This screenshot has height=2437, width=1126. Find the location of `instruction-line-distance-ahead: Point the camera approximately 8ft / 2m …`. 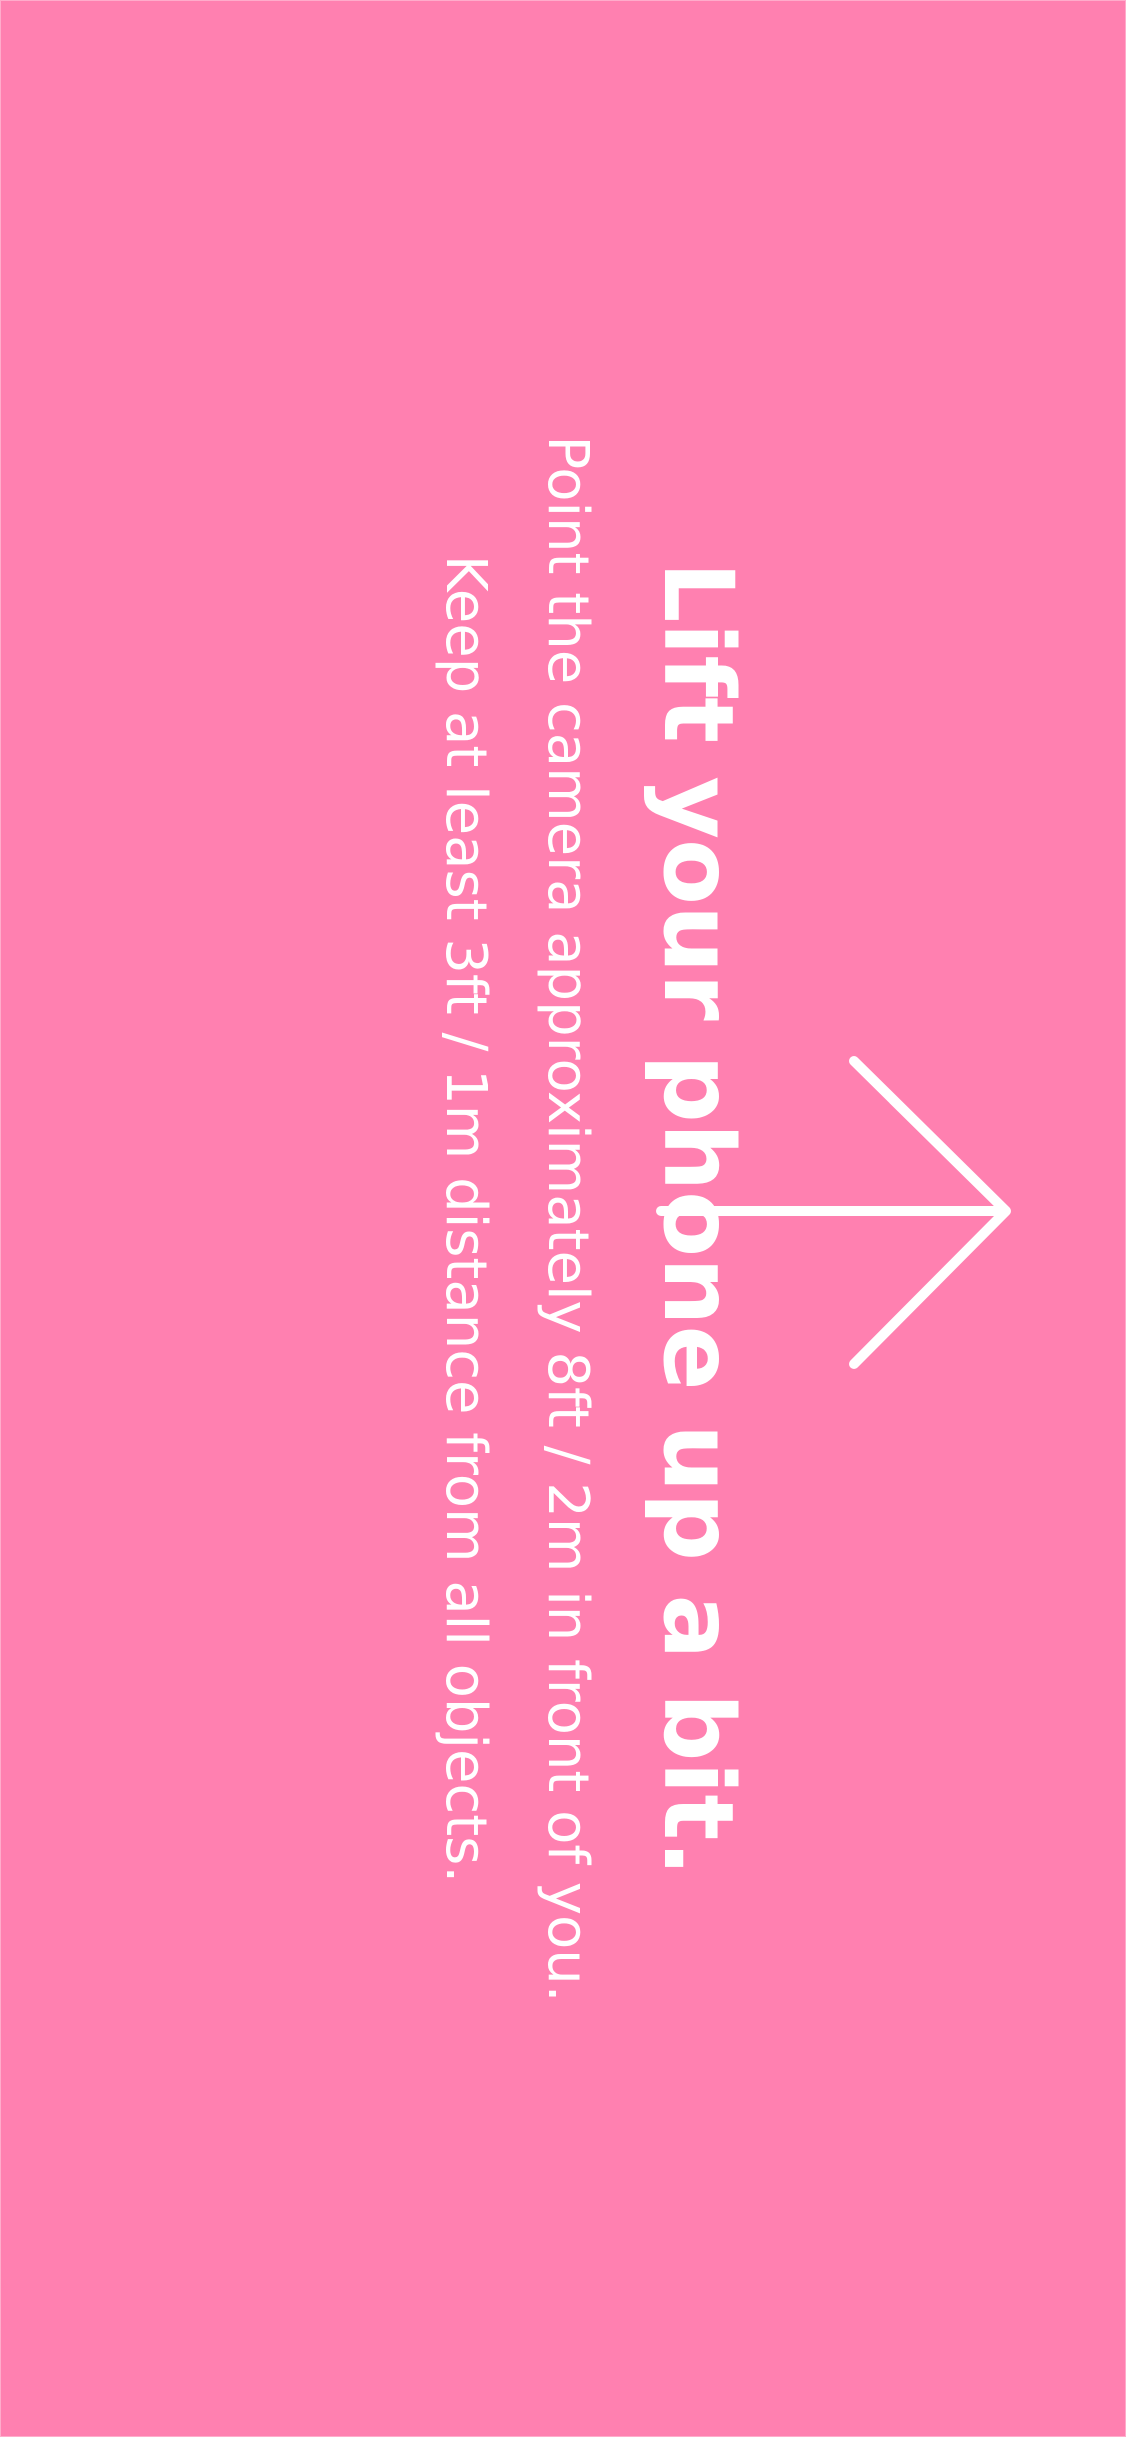

instruction-line-distance-ahead: Point the camera approximately 8ft / 2m … is located at coordinates (567, 1219).